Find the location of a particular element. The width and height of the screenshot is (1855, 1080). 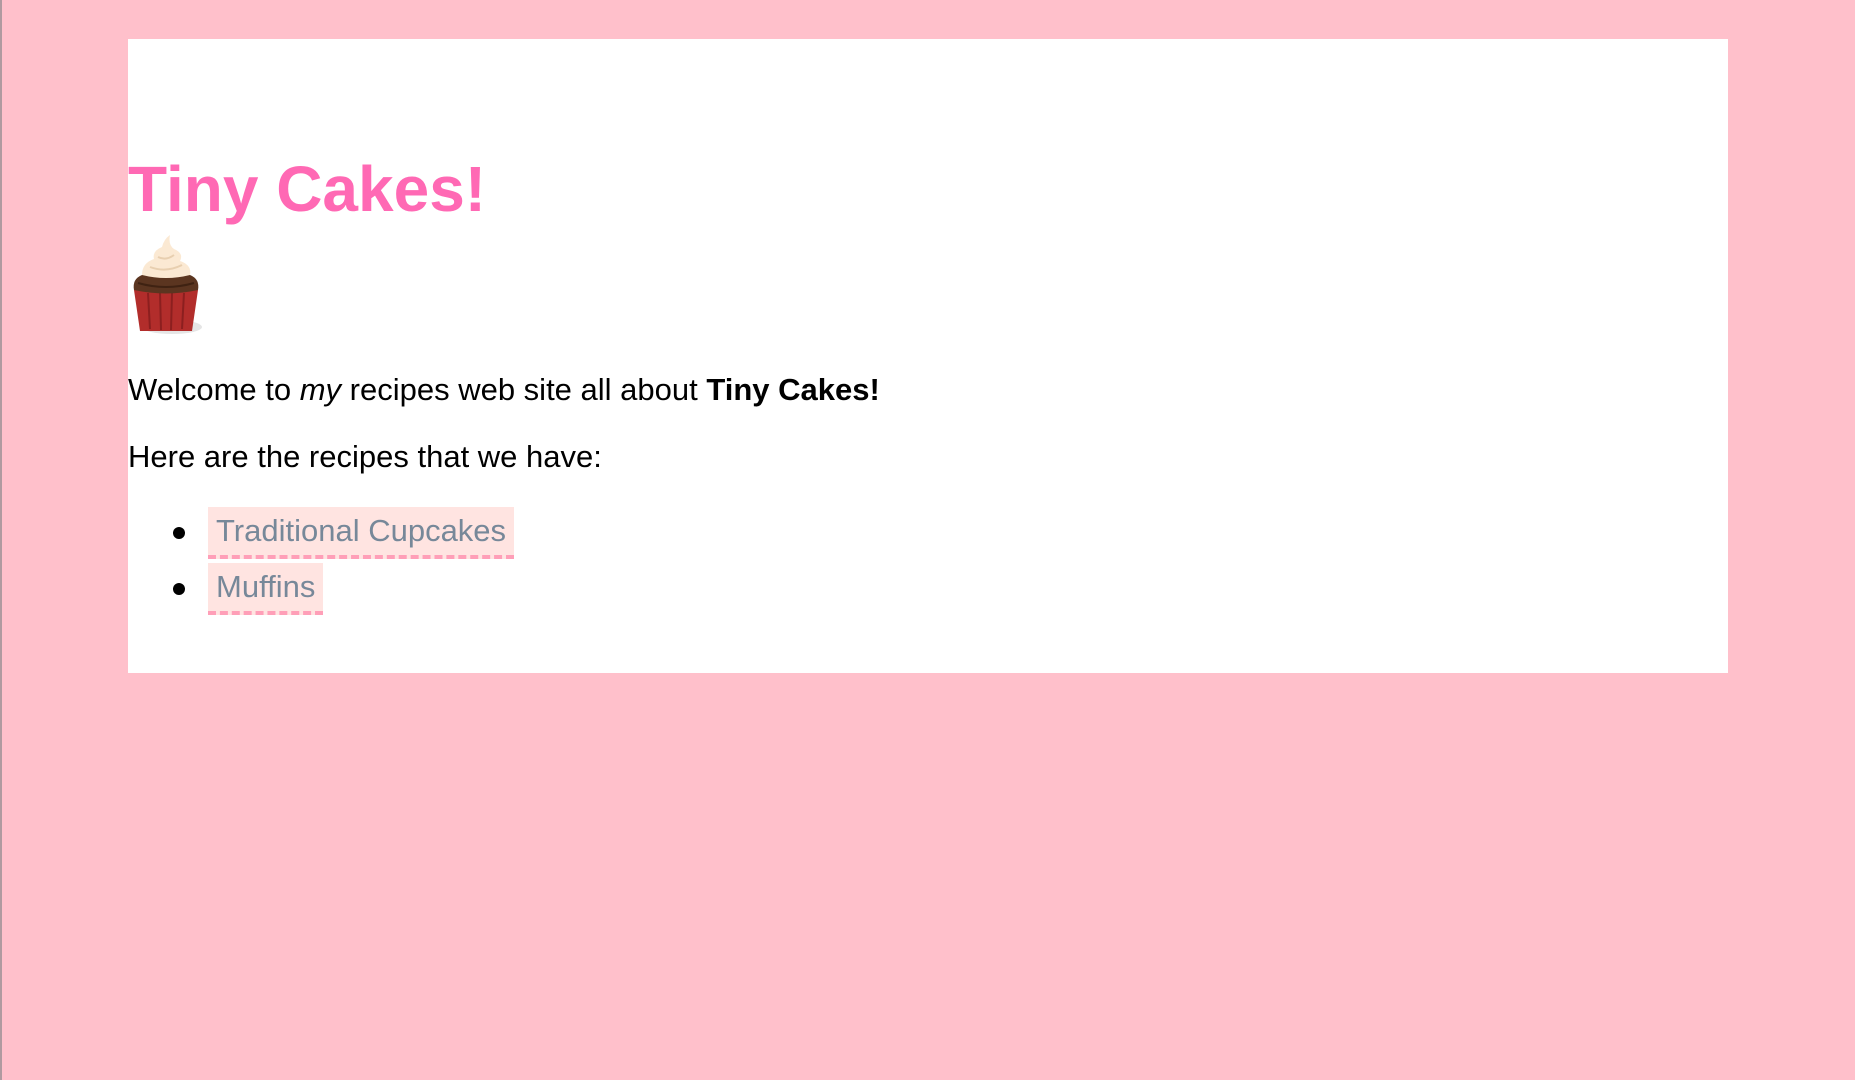

welcome-text-emphasis: my is located at coordinates (320, 389).